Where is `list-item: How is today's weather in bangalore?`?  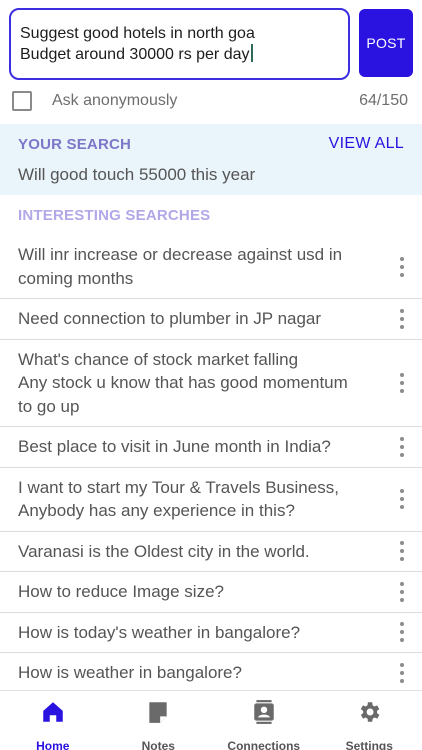
list-item: How is today's weather in bangalore? is located at coordinates (211, 633).